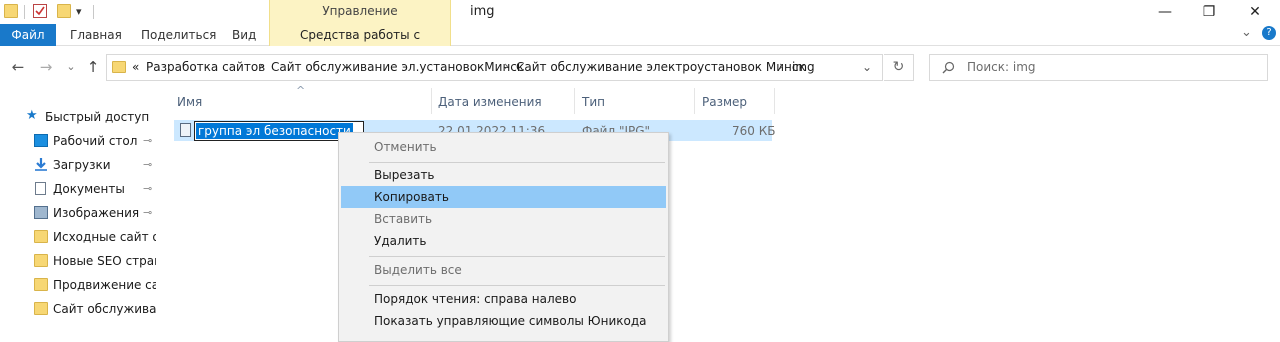 Image resolution: width=1280 pixels, height=342 pixels. What do you see at coordinates (503, 197) in the screenshot?
I see `menu-item-copy: Копировать` at bounding box center [503, 197].